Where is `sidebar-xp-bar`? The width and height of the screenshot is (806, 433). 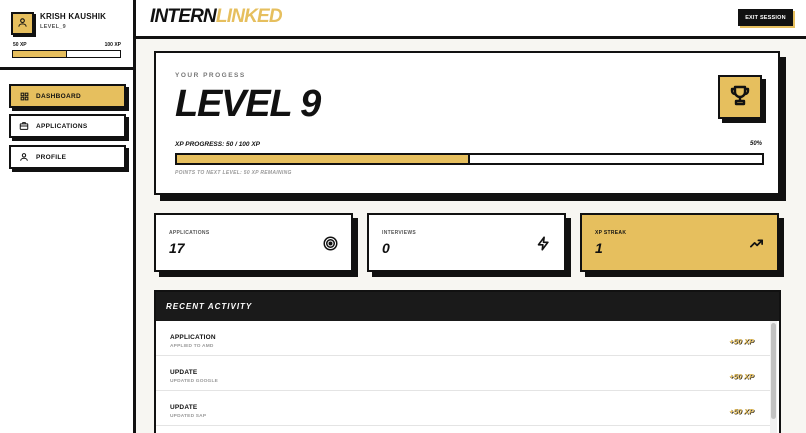
sidebar-xp-bar is located at coordinates (66, 54).